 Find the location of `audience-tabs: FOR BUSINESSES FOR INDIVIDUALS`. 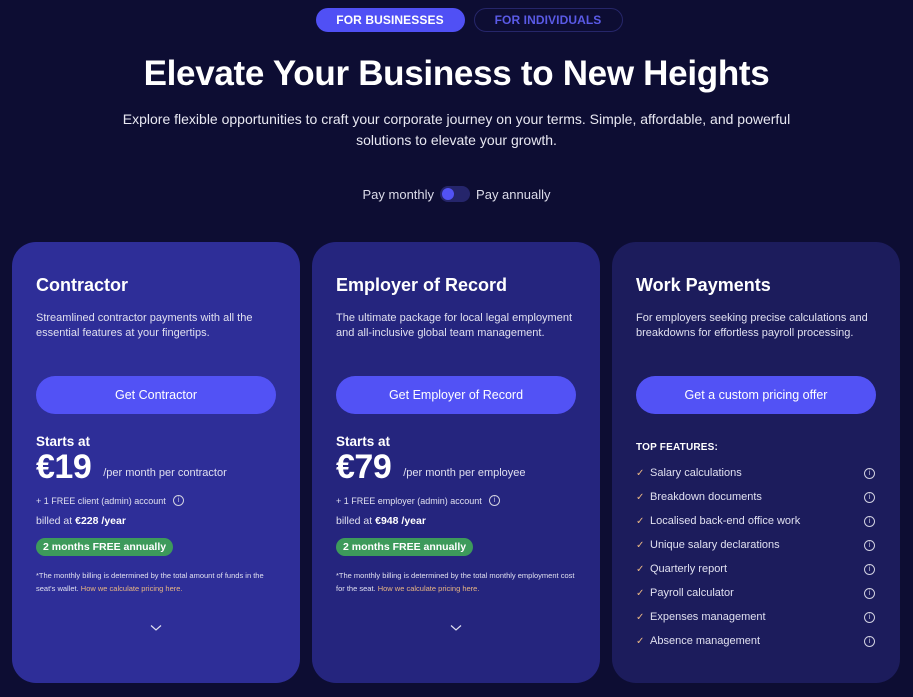

audience-tabs: FOR BUSINESSES FOR INDIVIDUALS is located at coordinates (456, 20).